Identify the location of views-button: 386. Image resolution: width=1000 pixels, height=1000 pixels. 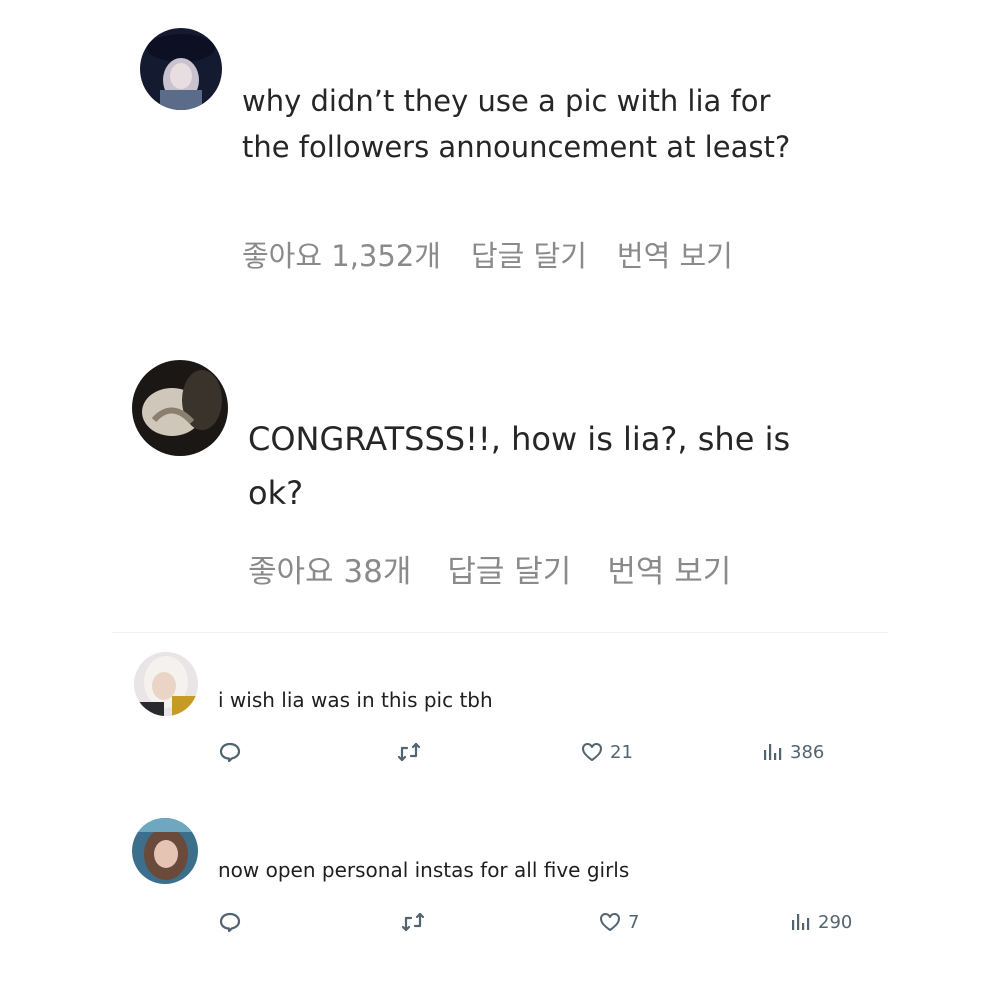
(792, 752).